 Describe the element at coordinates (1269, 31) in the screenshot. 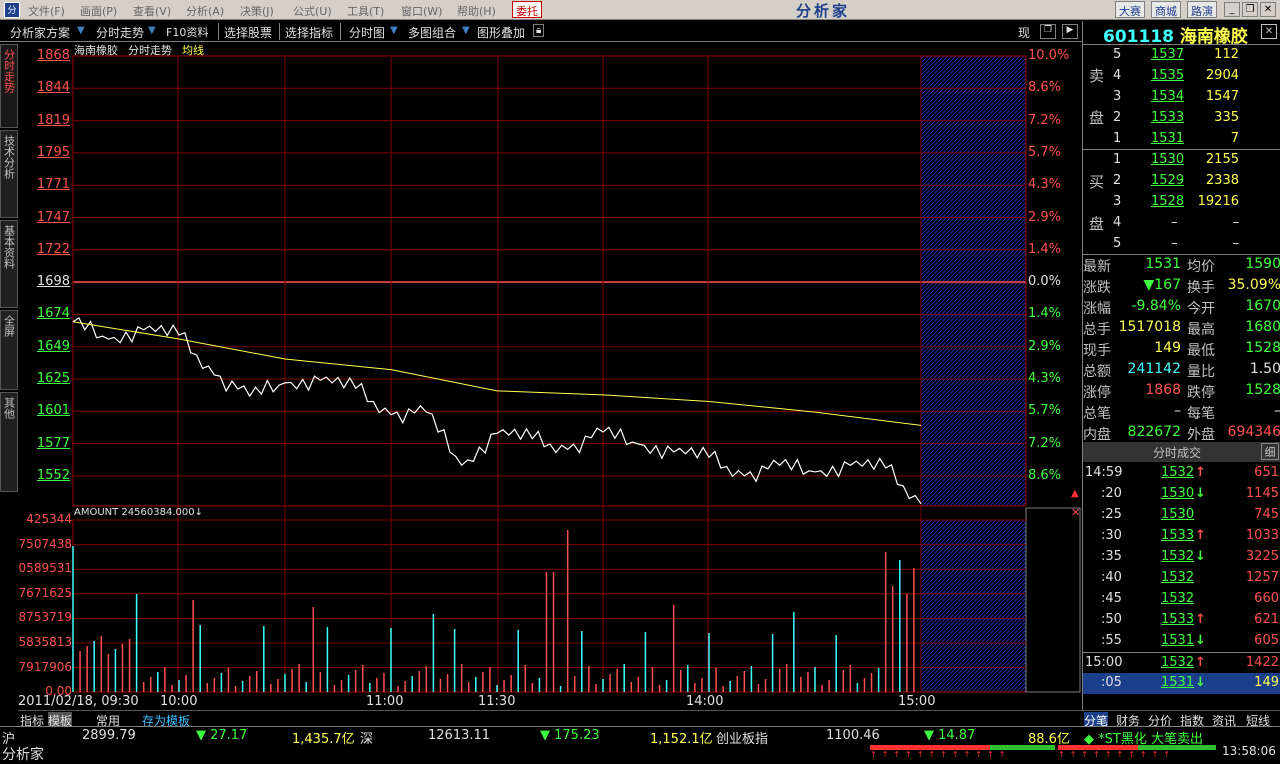

I see `panel-close-icon: ✕` at that location.